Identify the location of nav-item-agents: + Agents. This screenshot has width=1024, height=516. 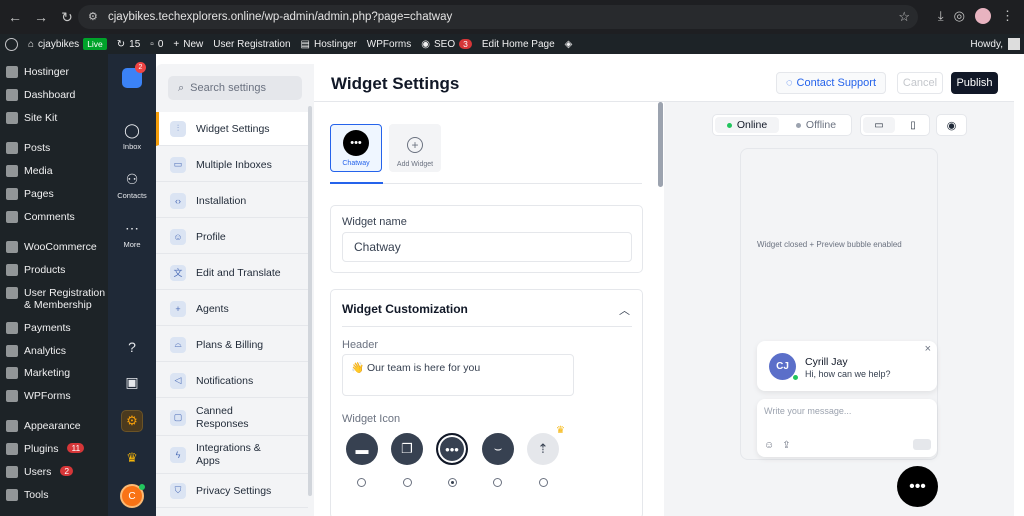
(232, 309).